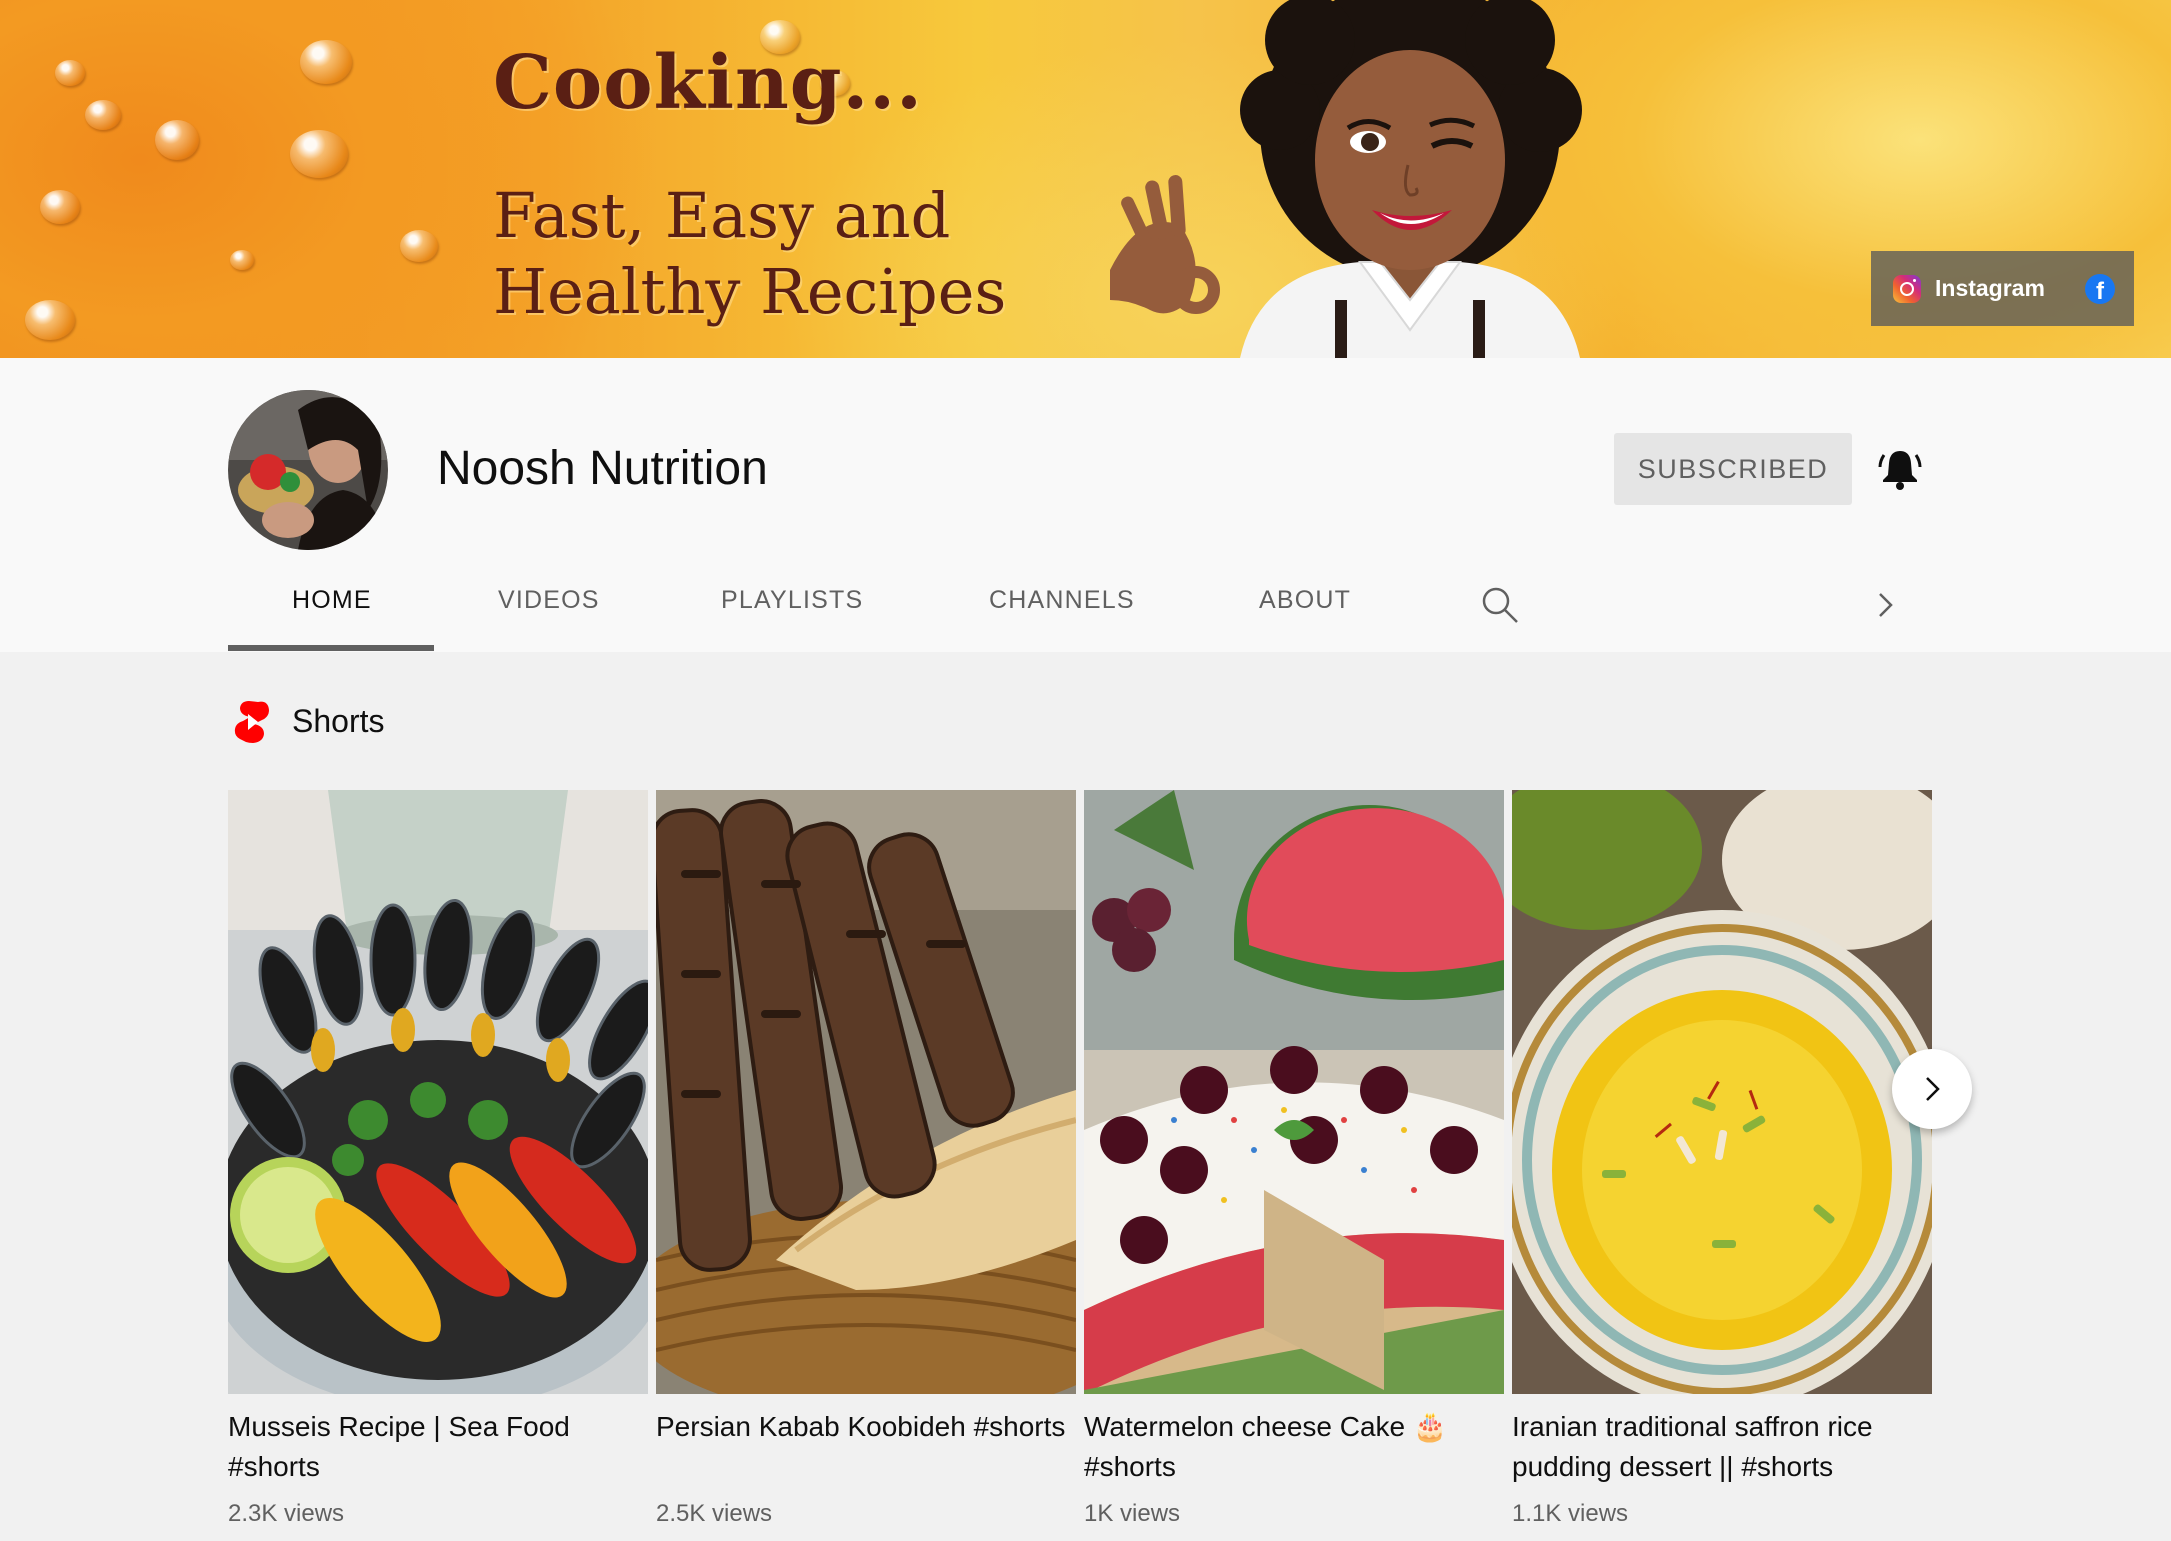 Image resolution: width=2171 pixels, height=1541 pixels. What do you see at coordinates (1570, 1513) in the screenshot?
I see `short-views-4: 1.1K views` at bounding box center [1570, 1513].